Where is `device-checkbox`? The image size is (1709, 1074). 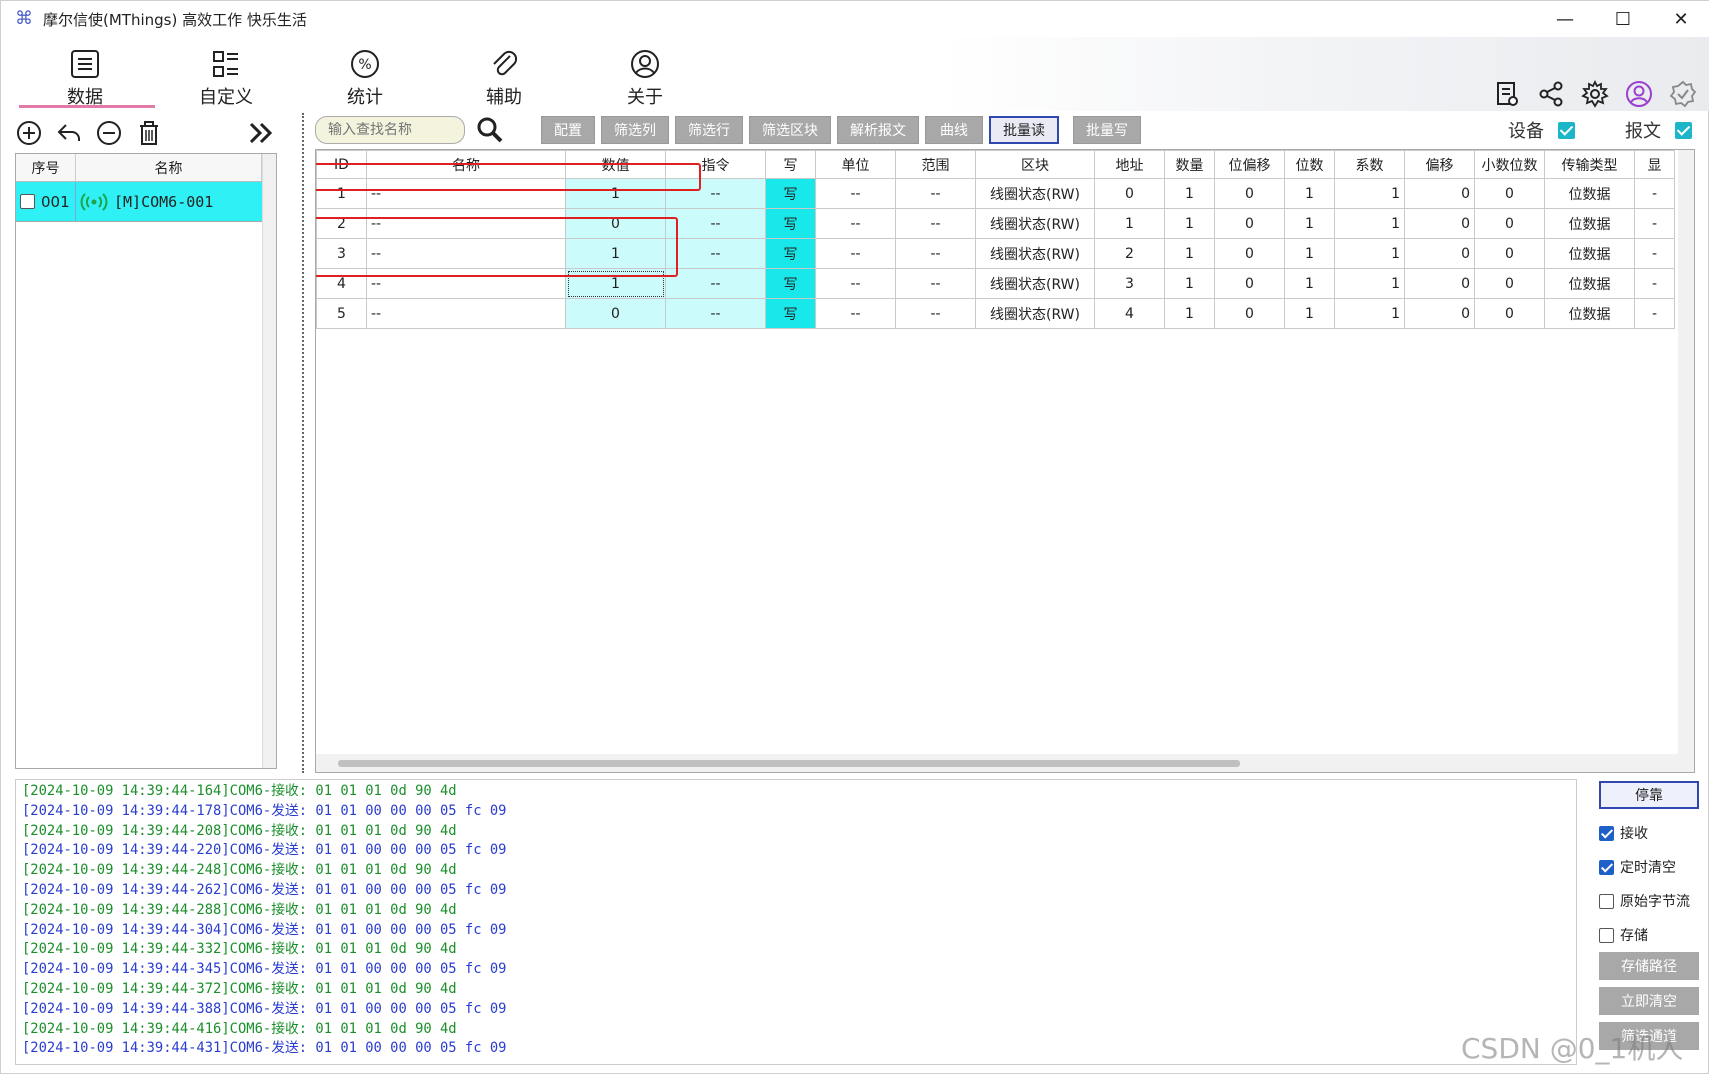 device-checkbox is located at coordinates (1566, 130).